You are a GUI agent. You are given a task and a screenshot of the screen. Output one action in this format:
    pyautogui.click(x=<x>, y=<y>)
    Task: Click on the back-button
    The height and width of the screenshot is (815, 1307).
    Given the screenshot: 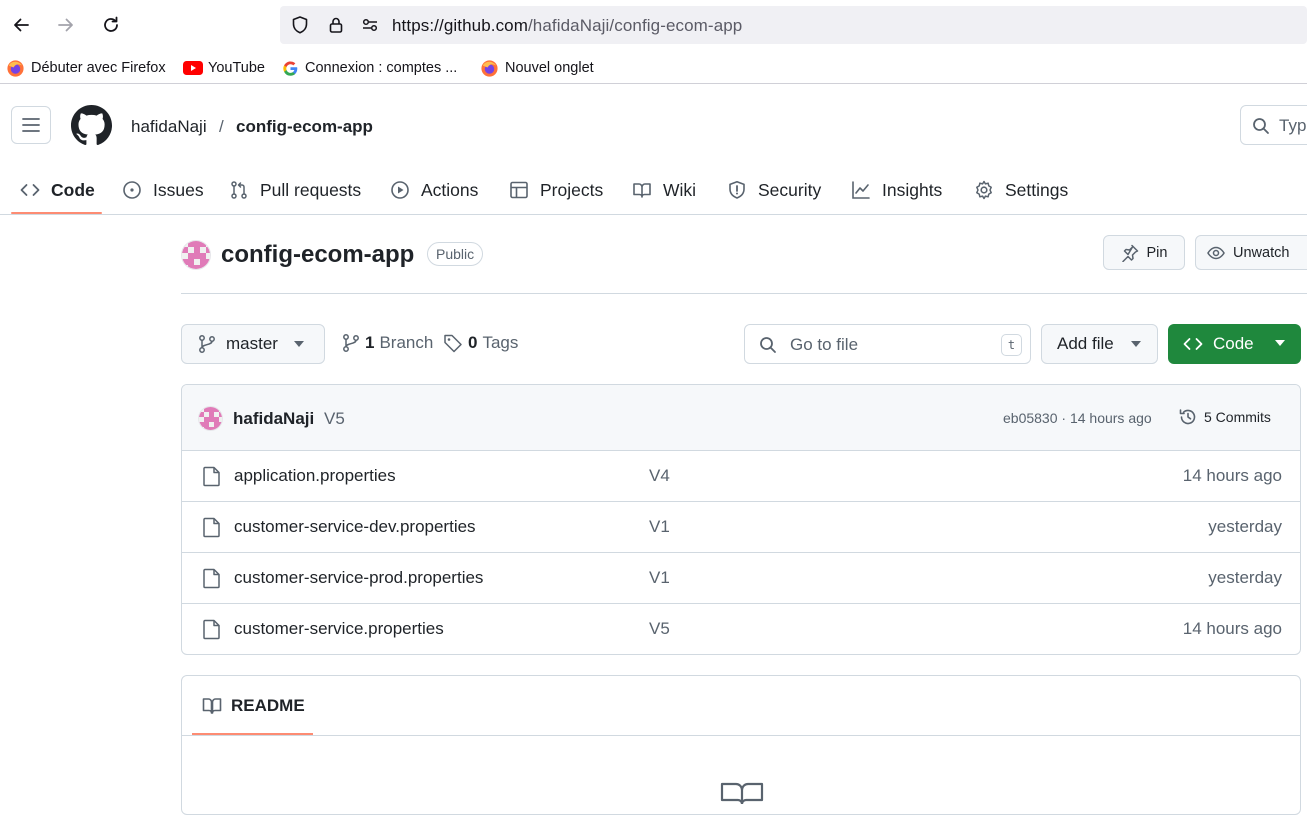 What is the action you would take?
    pyautogui.click(x=21, y=25)
    